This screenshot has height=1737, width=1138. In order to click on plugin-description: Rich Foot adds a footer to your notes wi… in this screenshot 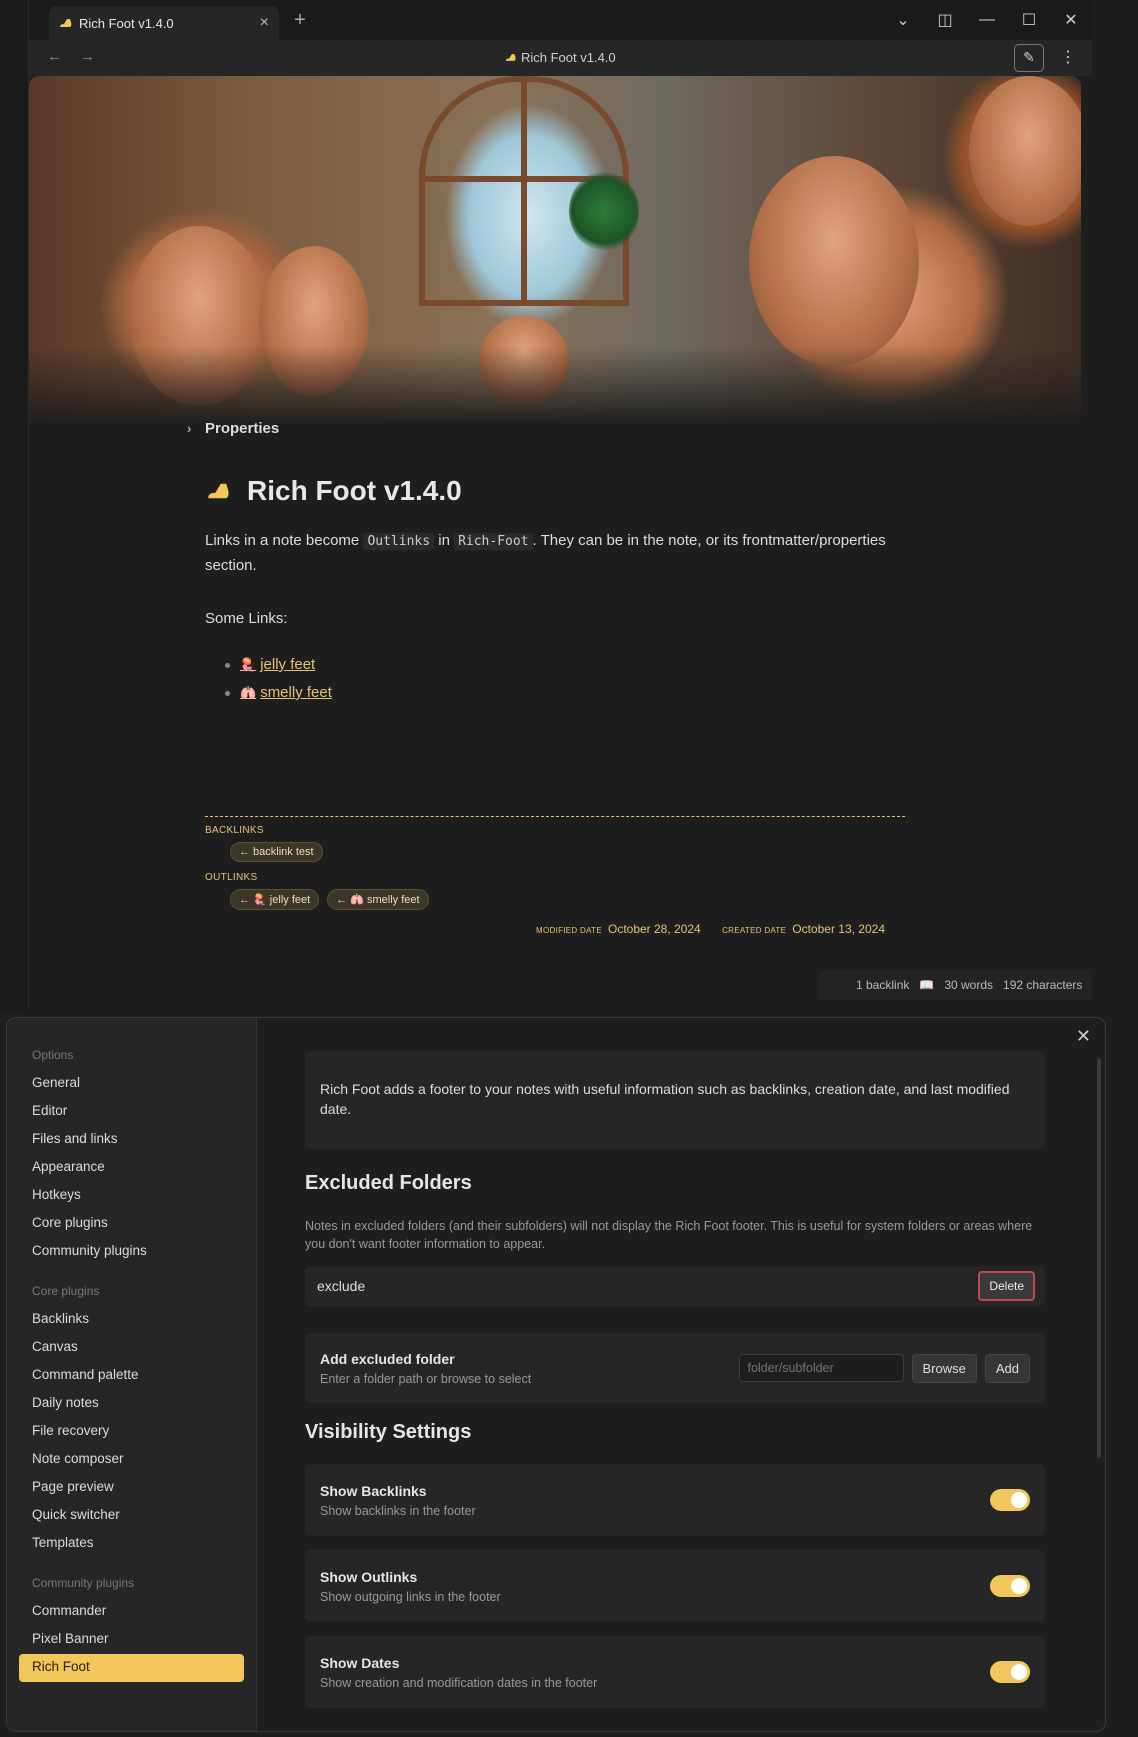, I will do `click(675, 1100)`.